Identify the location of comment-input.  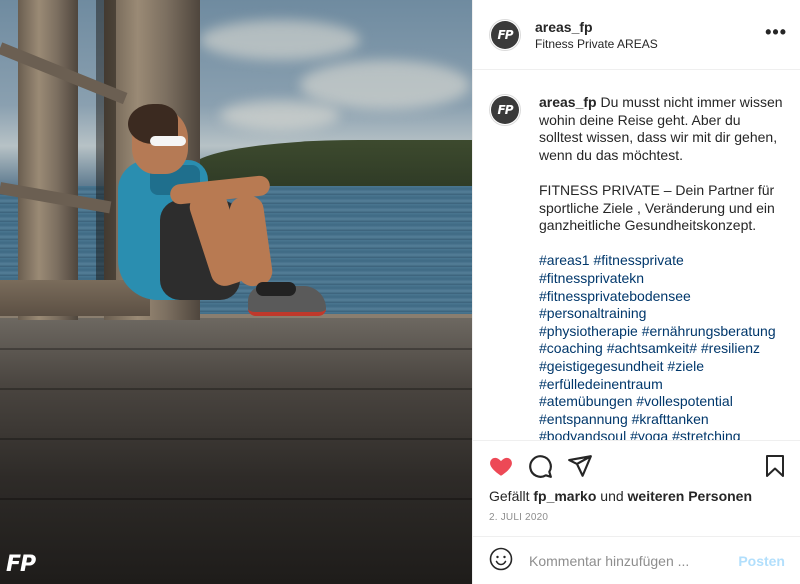
(634, 560).